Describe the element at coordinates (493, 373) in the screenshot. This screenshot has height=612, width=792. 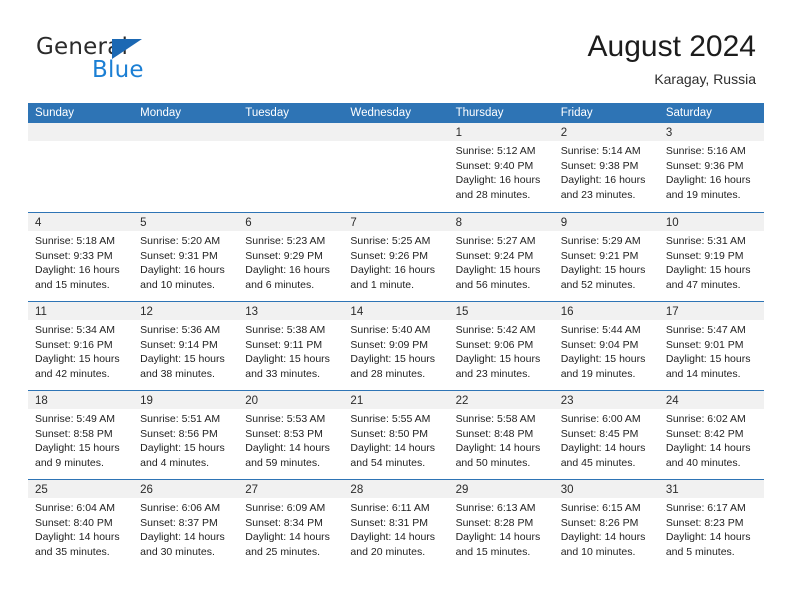
I see `daylight-text-line2: and 23 minutes.` at that location.